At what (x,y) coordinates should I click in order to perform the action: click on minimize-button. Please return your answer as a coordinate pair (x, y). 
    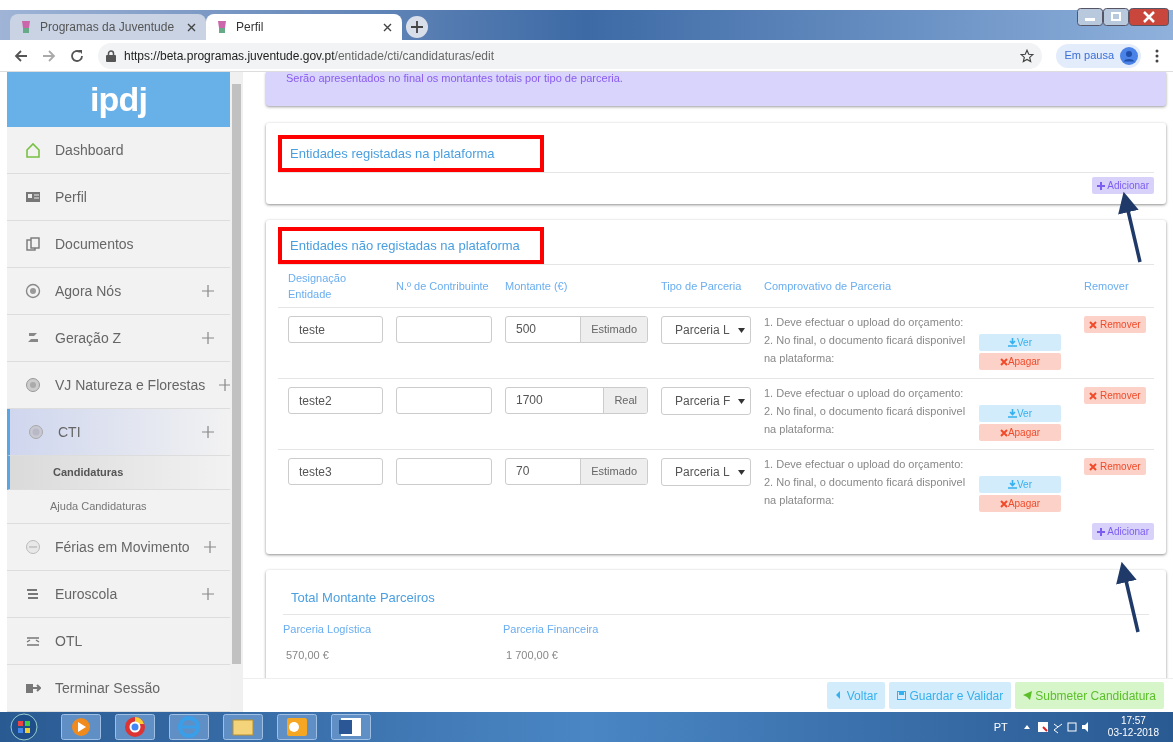
    Looking at the image, I should click on (1090, 17).